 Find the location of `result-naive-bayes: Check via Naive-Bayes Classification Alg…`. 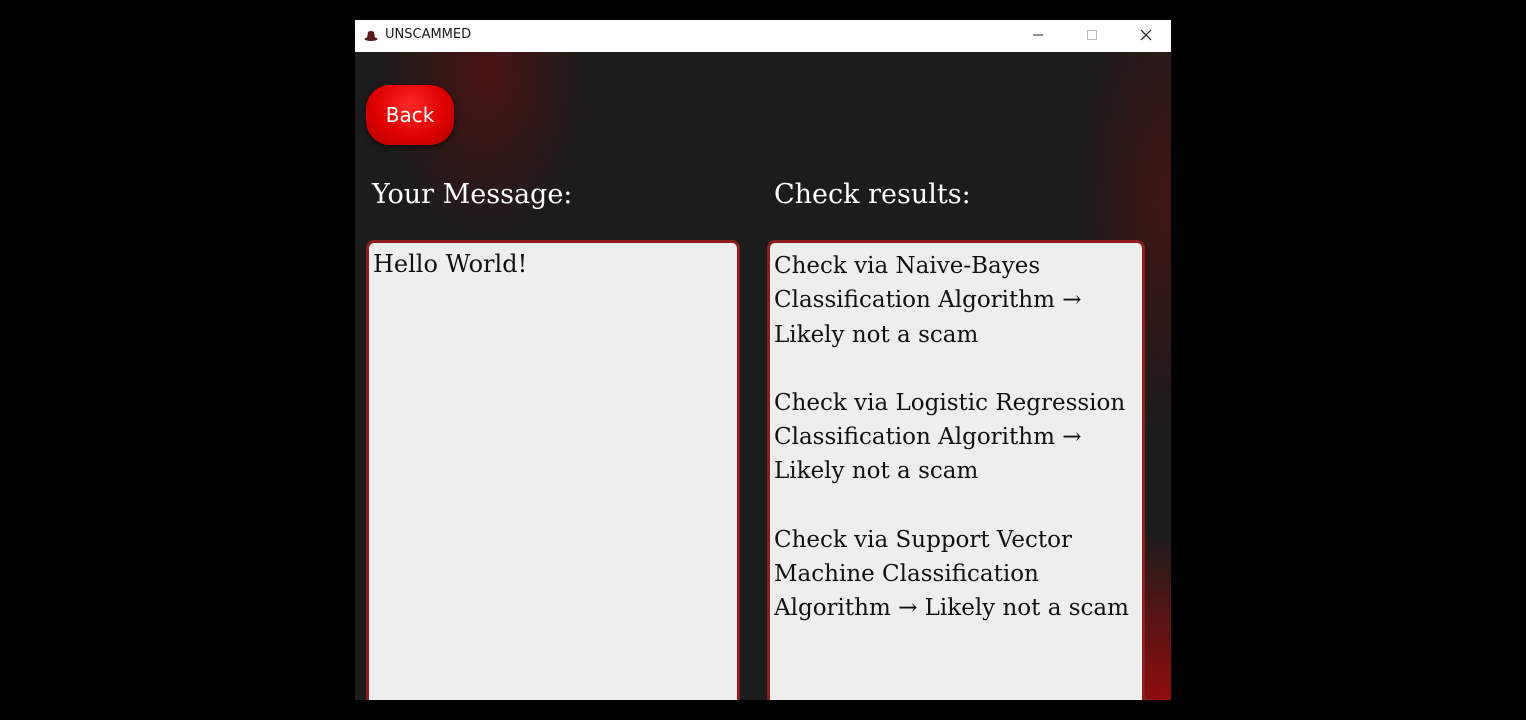

result-naive-bayes: Check via Naive-Bayes Classification Alg… is located at coordinates (928, 300).